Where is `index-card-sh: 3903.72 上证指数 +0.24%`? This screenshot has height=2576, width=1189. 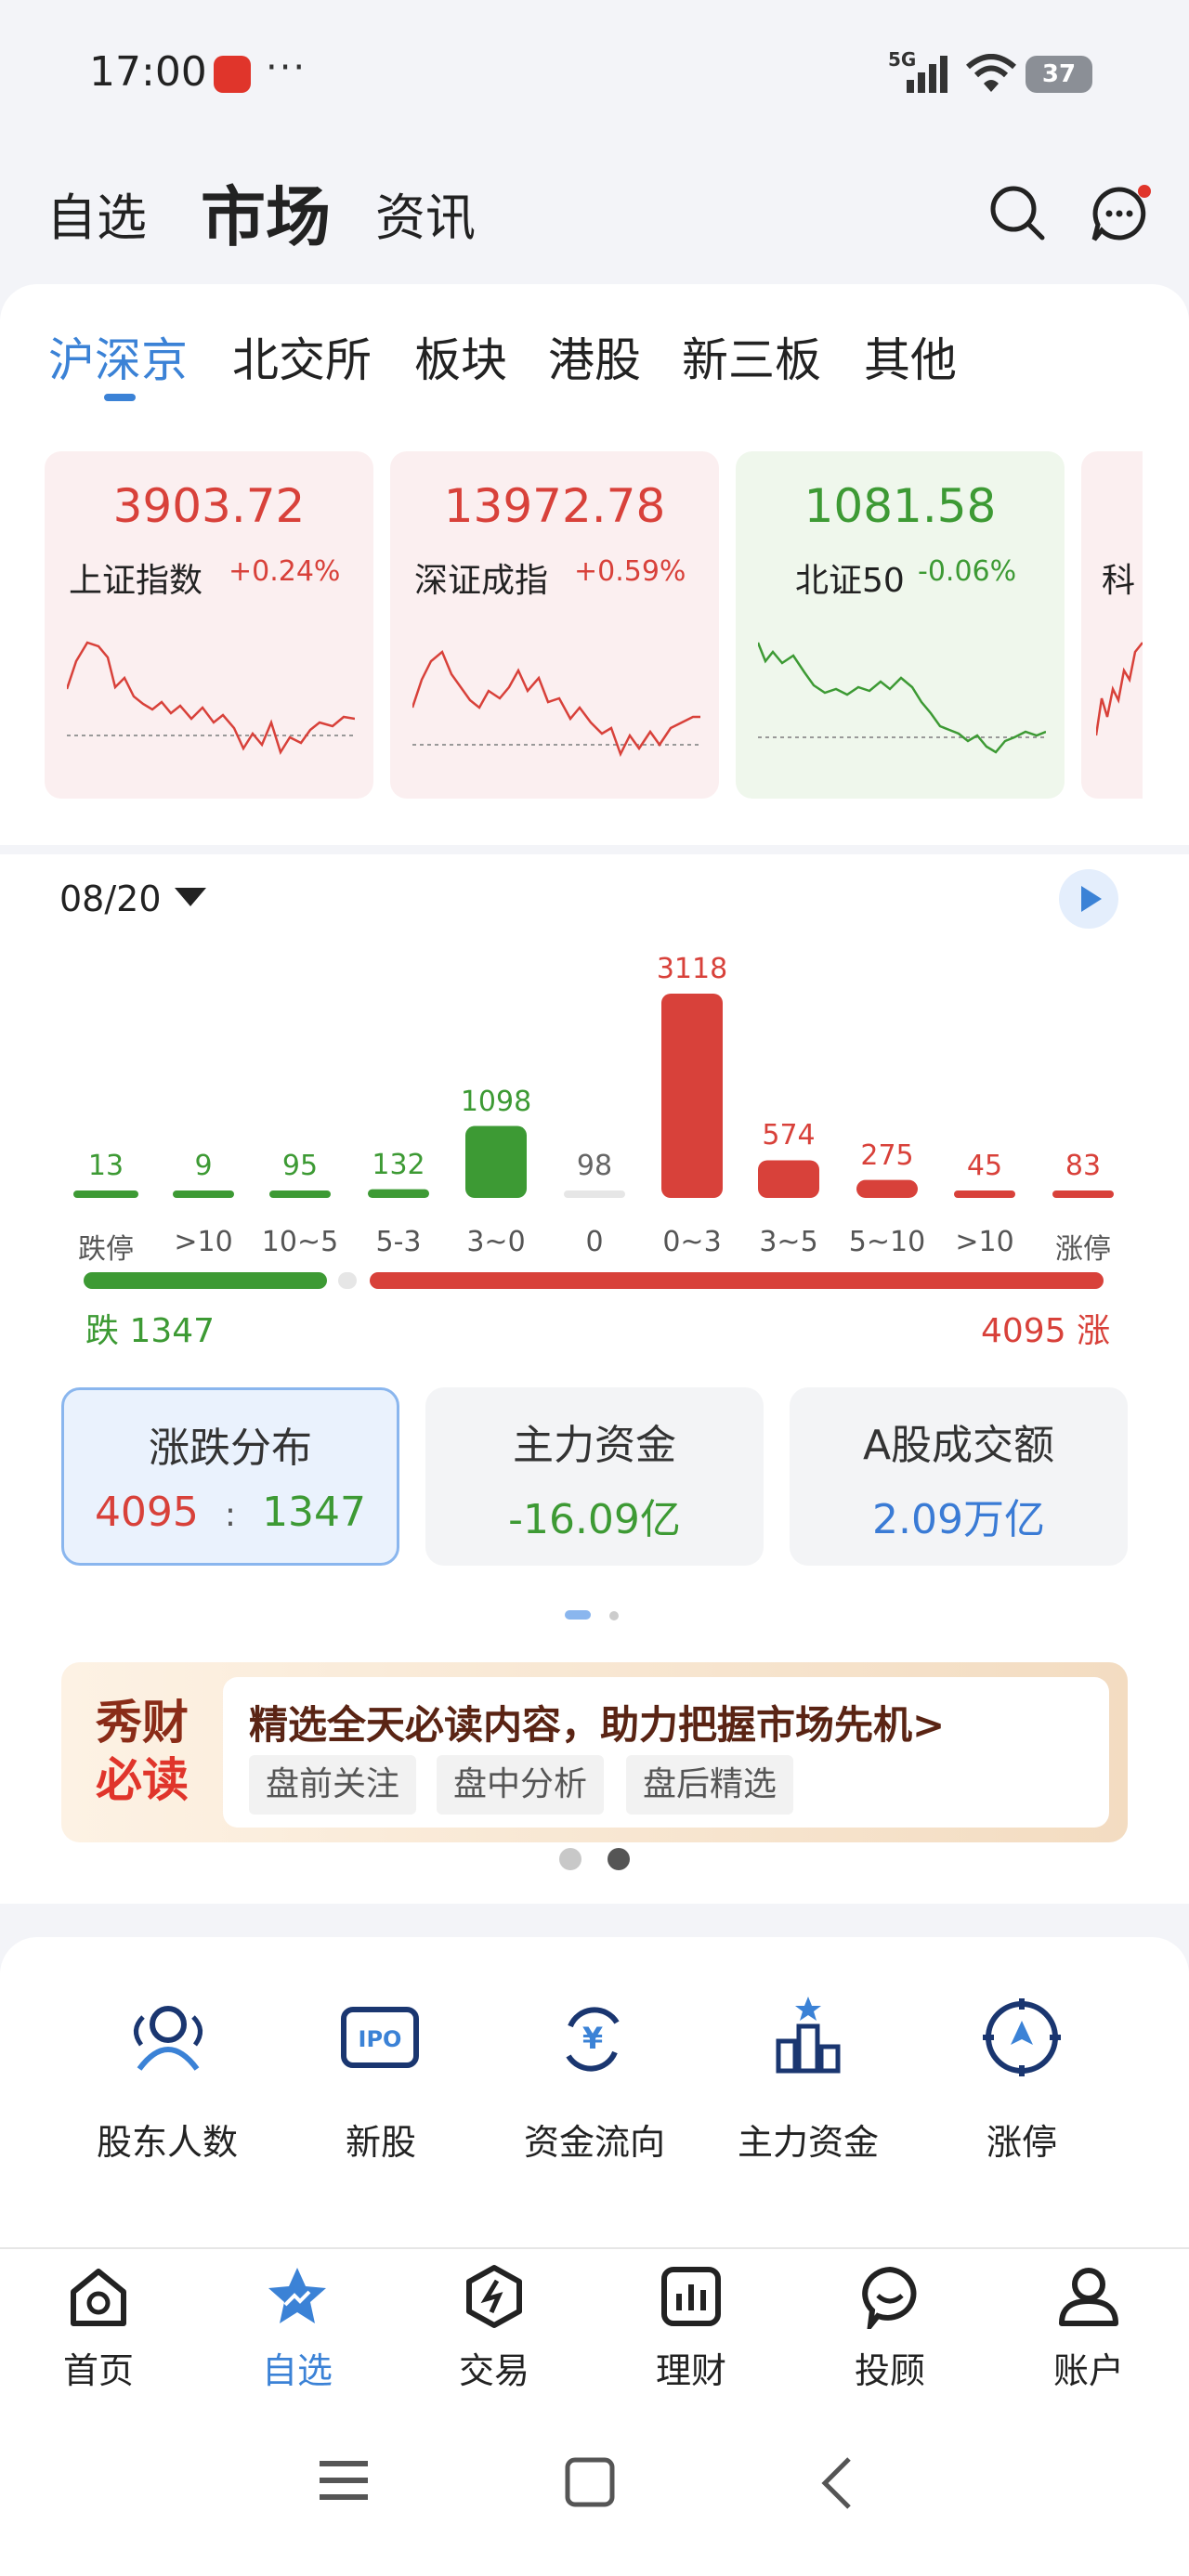 index-card-sh: 3903.72 上证指数 +0.24% is located at coordinates (209, 625).